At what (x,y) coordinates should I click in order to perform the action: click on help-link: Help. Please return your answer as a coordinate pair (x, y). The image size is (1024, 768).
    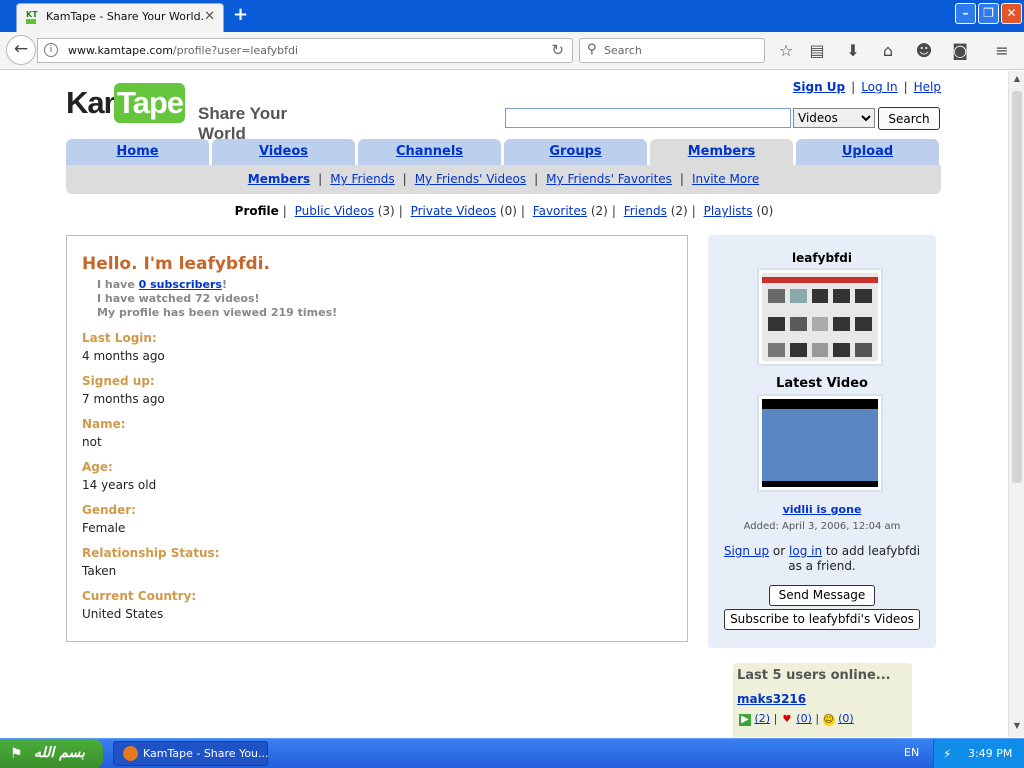
    Looking at the image, I should click on (927, 87).